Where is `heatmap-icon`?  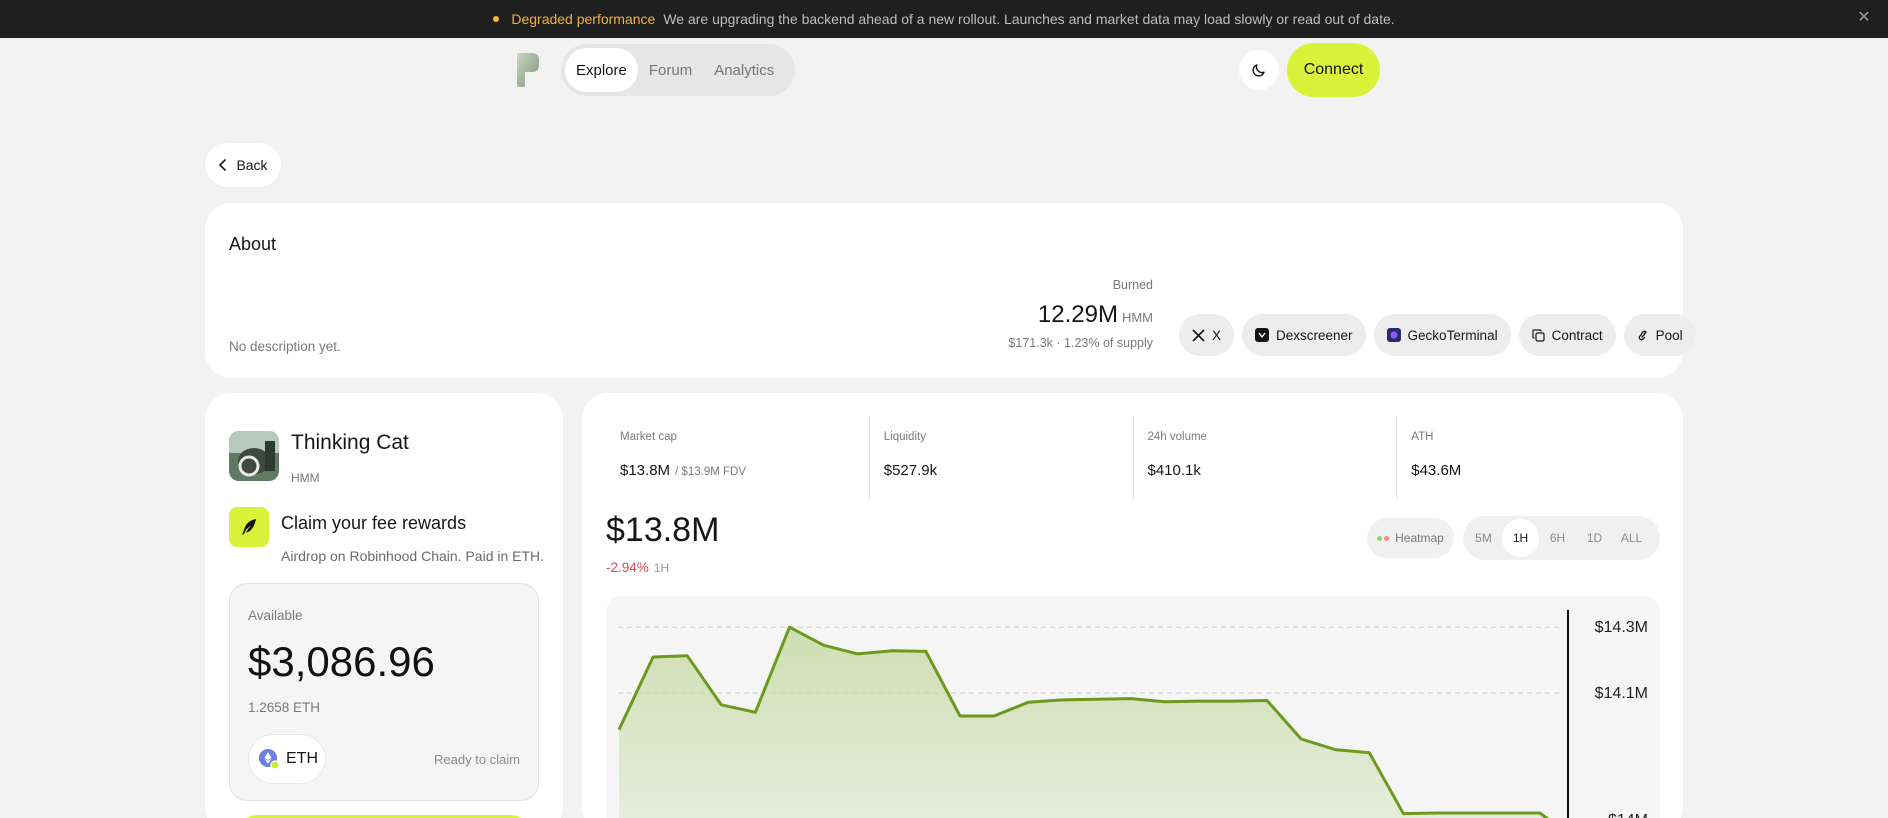
heatmap-icon is located at coordinates (1383, 538).